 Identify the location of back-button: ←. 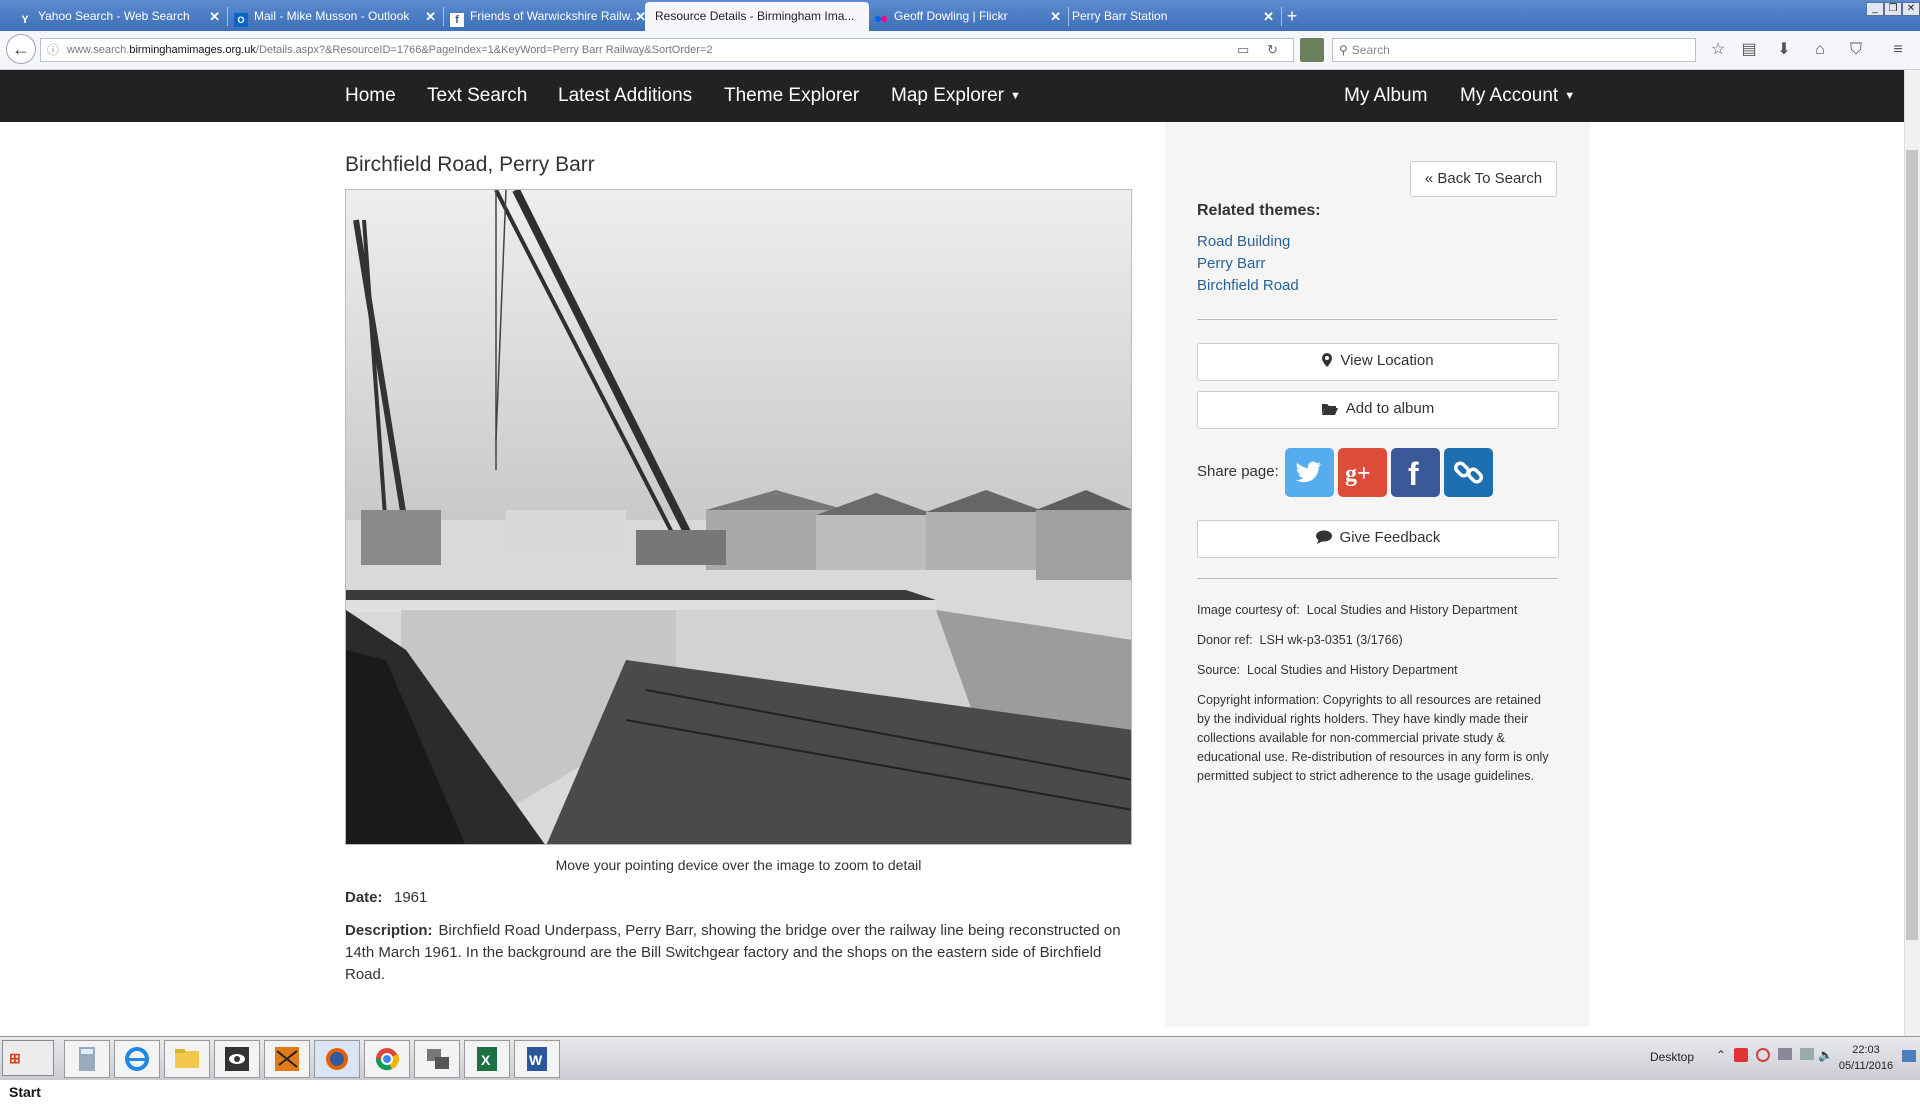
(21, 49).